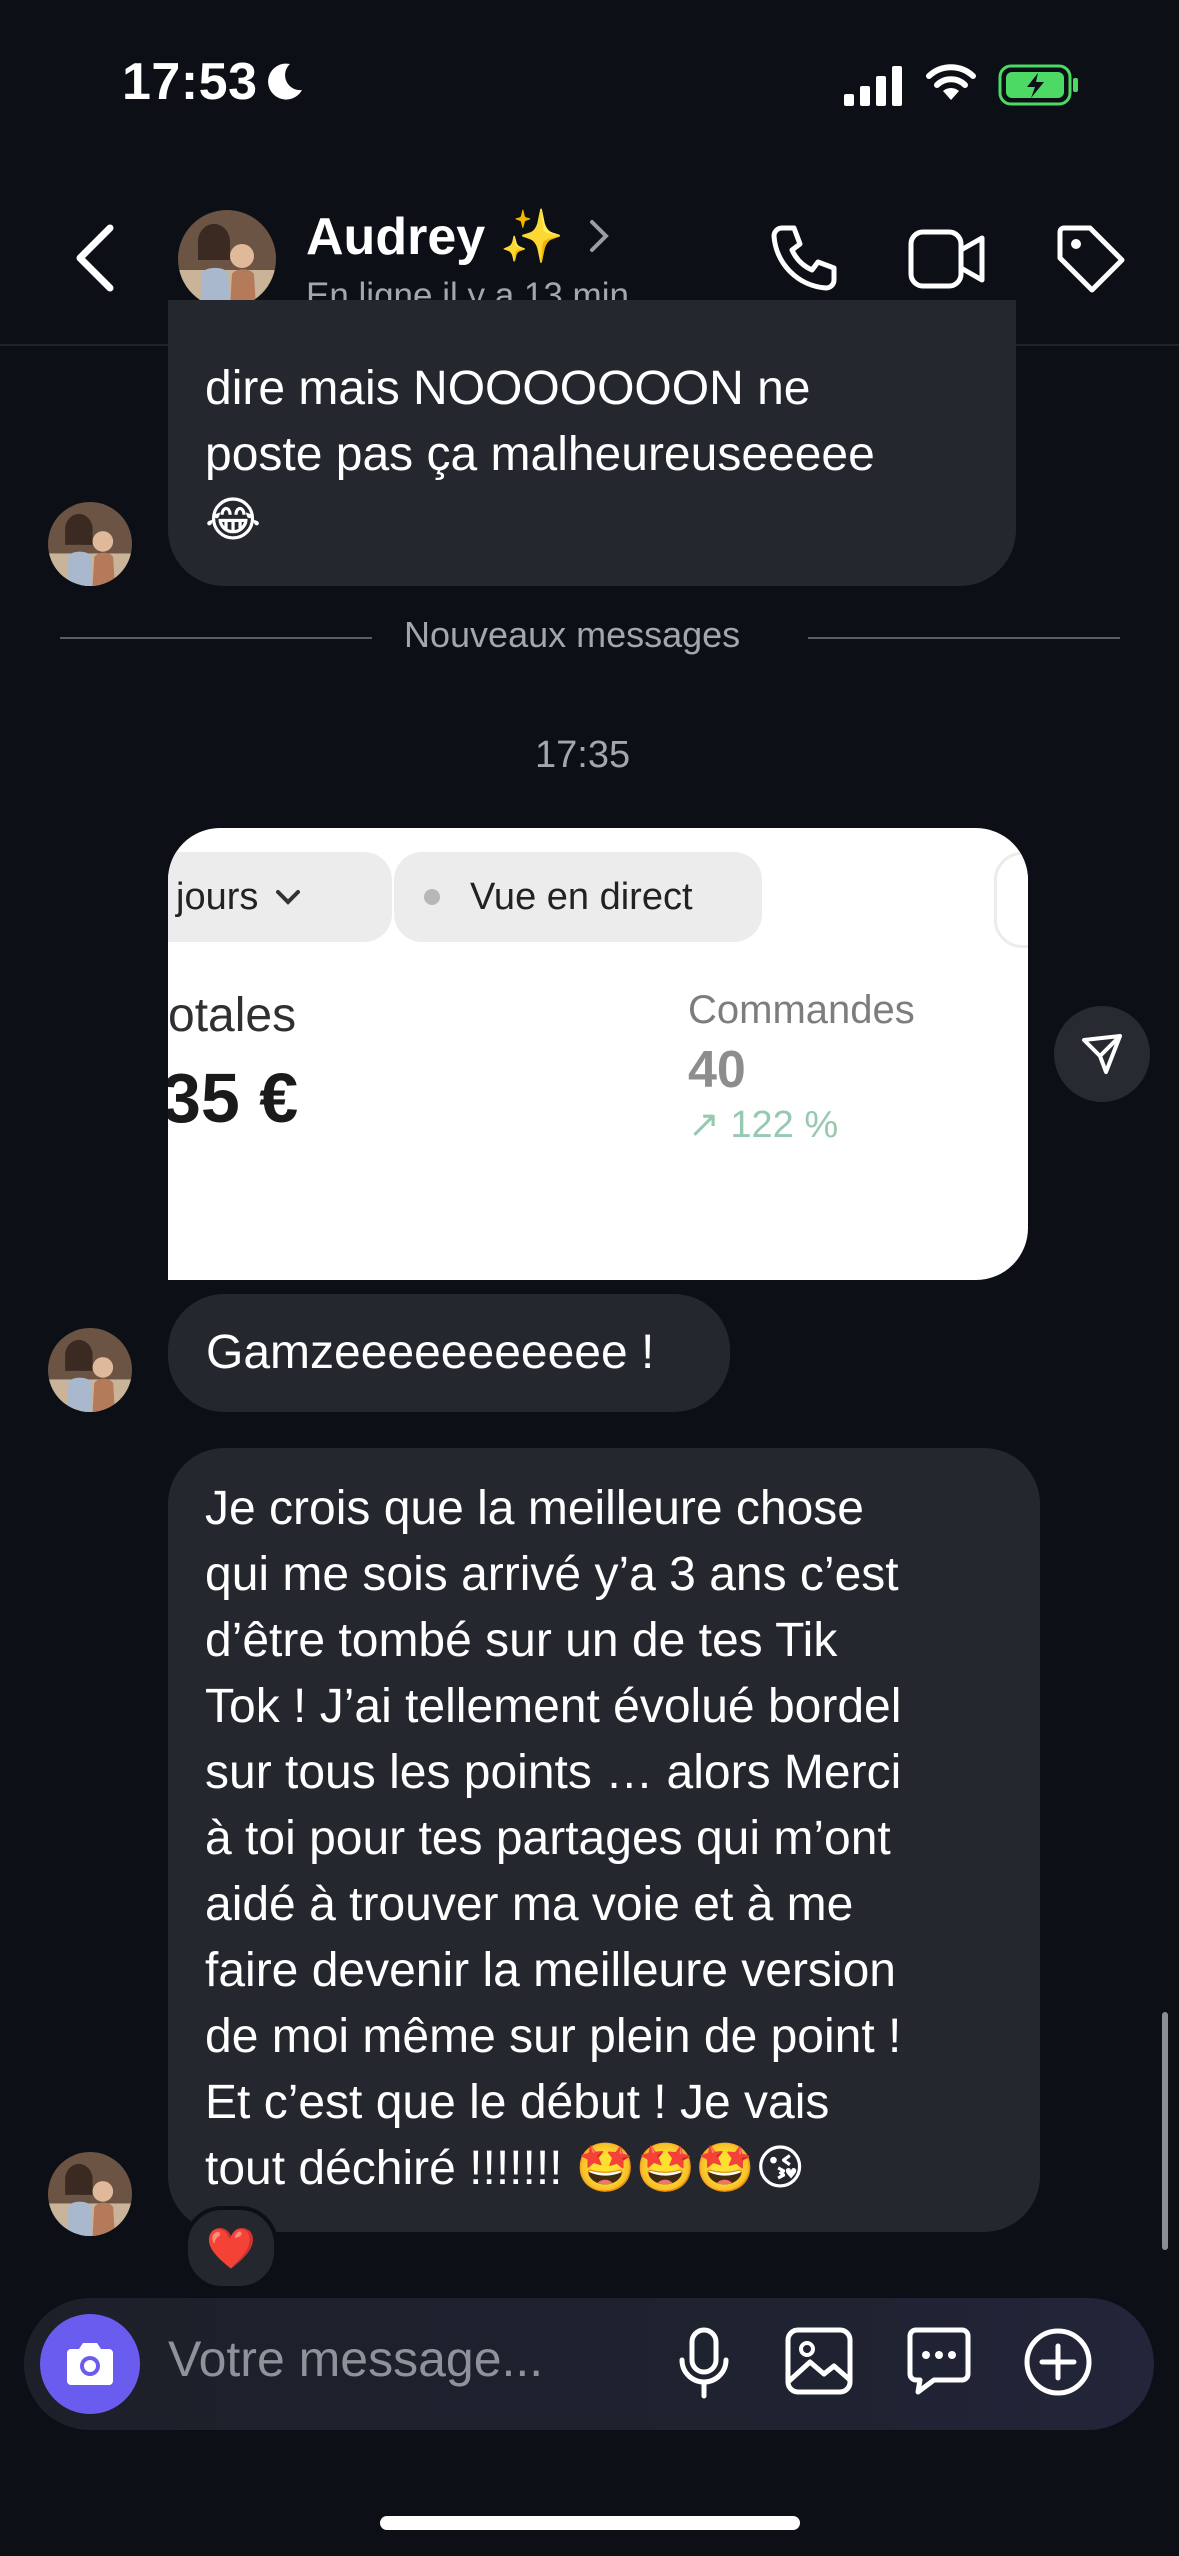 The width and height of the screenshot is (1179, 2556). What do you see at coordinates (553, 1772) in the screenshot?
I see `message-line: sur tous les points … alors Merci` at bounding box center [553, 1772].